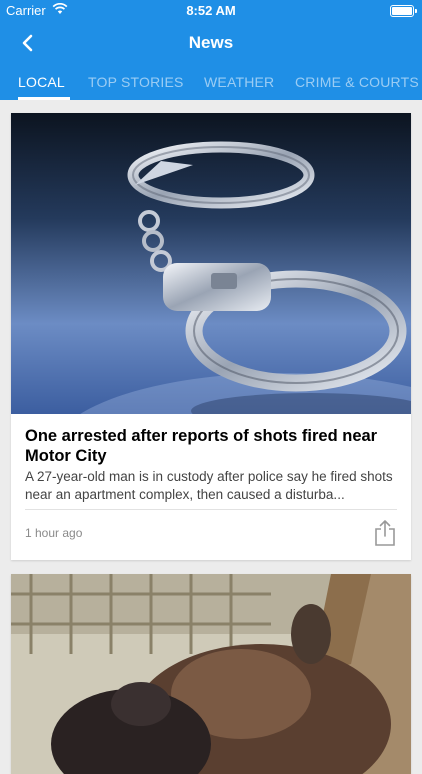  I want to click on share-button, so click(385, 533).